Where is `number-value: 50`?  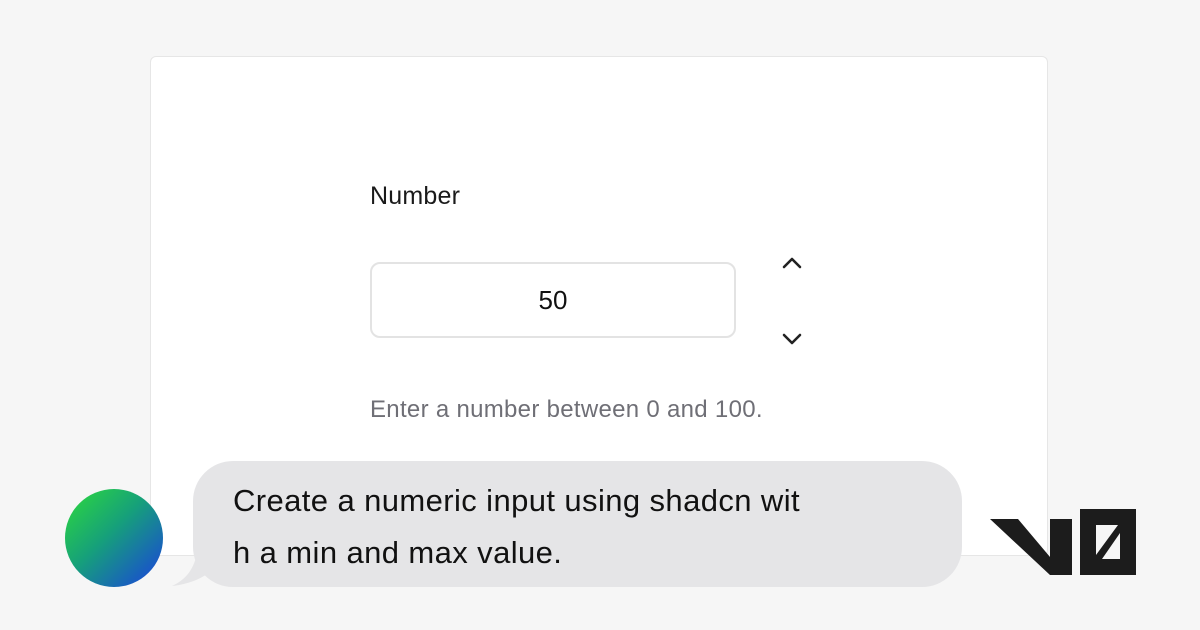 number-value: 50 is located at coordinates (553, 299).